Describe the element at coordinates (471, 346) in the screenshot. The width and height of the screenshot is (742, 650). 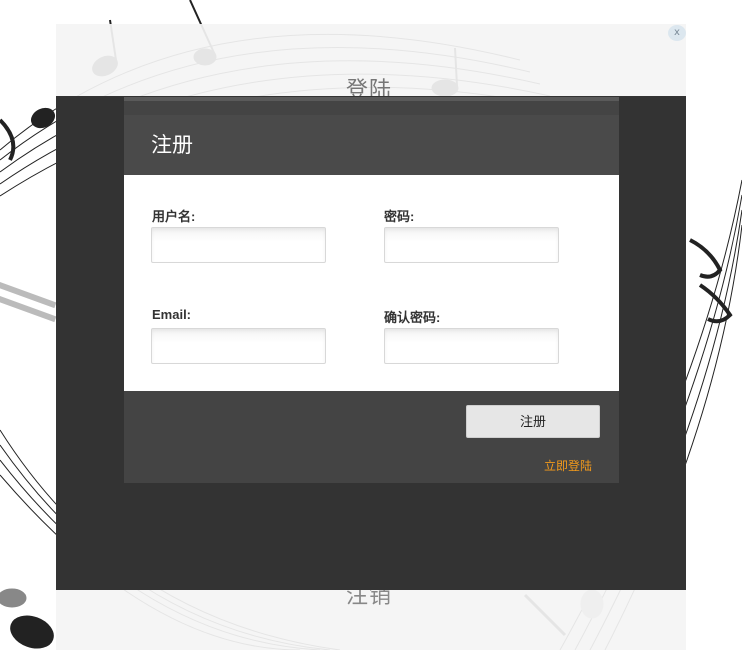
I see `confirm-password-input` at that location.